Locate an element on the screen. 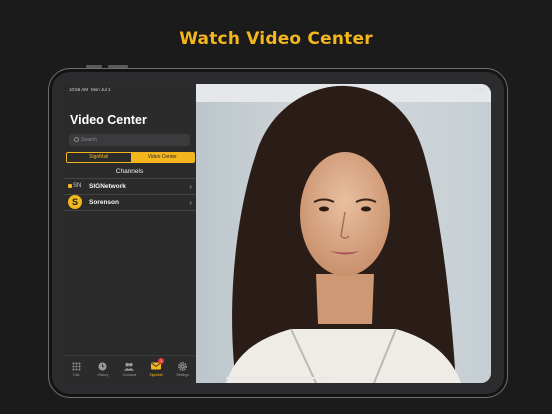 This screenshot has width=552, height=414. segmented-control: SignMail Video Center is located at coordinates (130, 157).